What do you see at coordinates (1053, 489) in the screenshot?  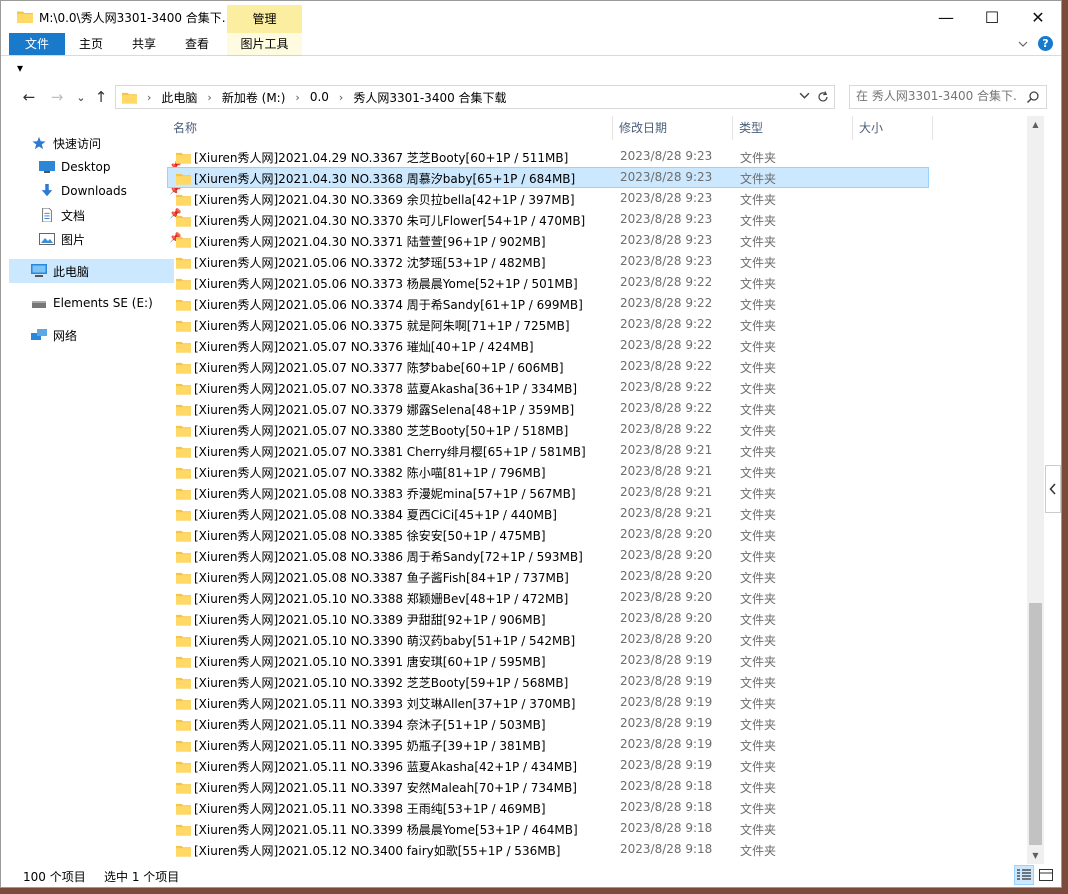 I see `details-pane-toggle` at bounding box center [1053, 489].